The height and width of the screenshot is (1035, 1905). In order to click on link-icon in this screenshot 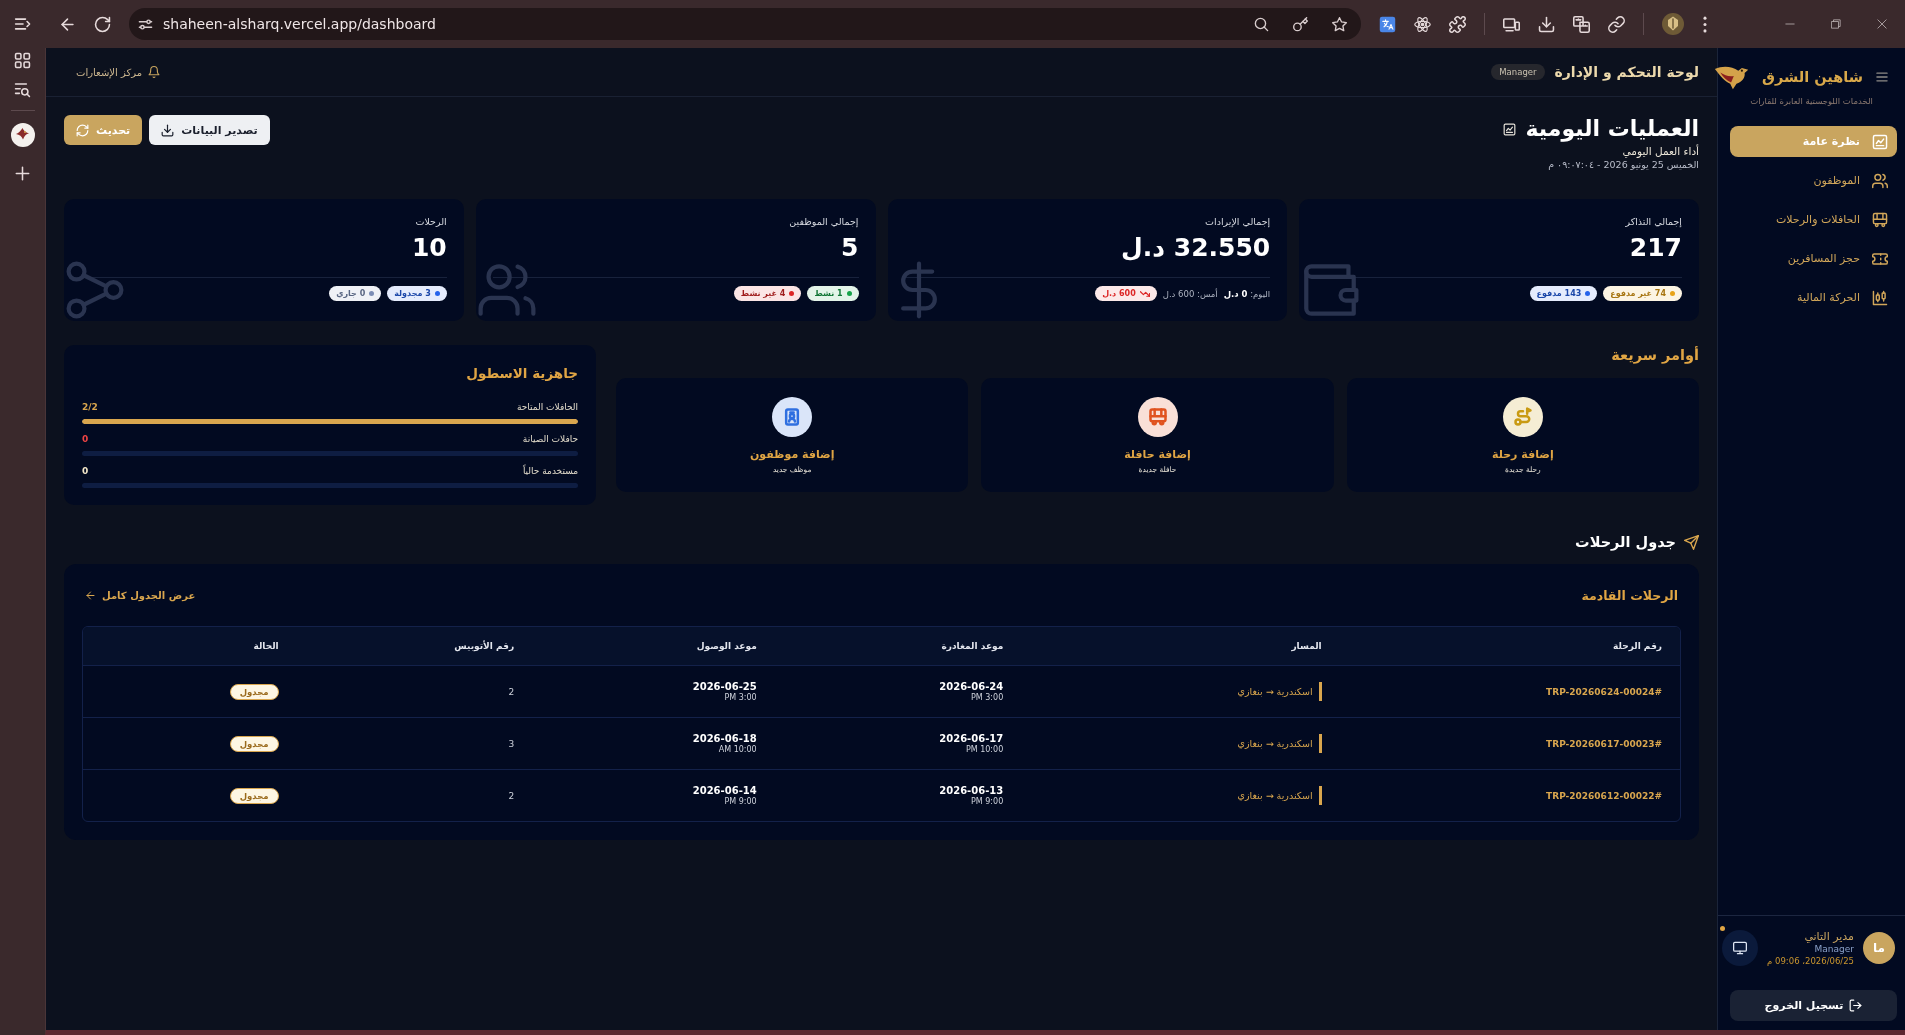, I will do `click(1616, 24)`.